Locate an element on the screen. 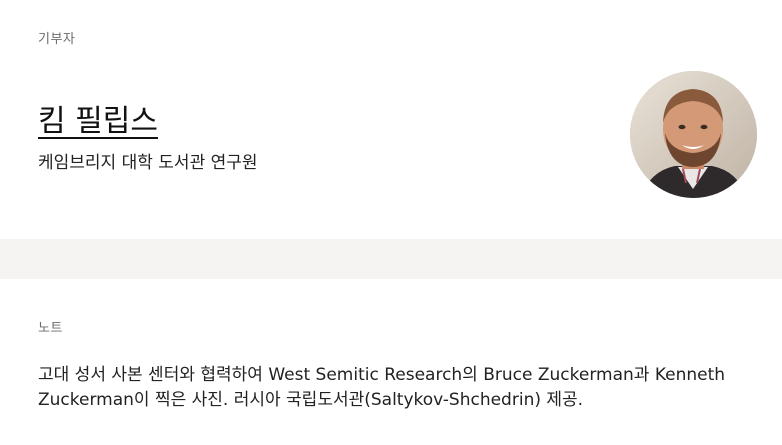 This screenshot has height=445, width=782. section-divider is located at coordinates (391, 259).